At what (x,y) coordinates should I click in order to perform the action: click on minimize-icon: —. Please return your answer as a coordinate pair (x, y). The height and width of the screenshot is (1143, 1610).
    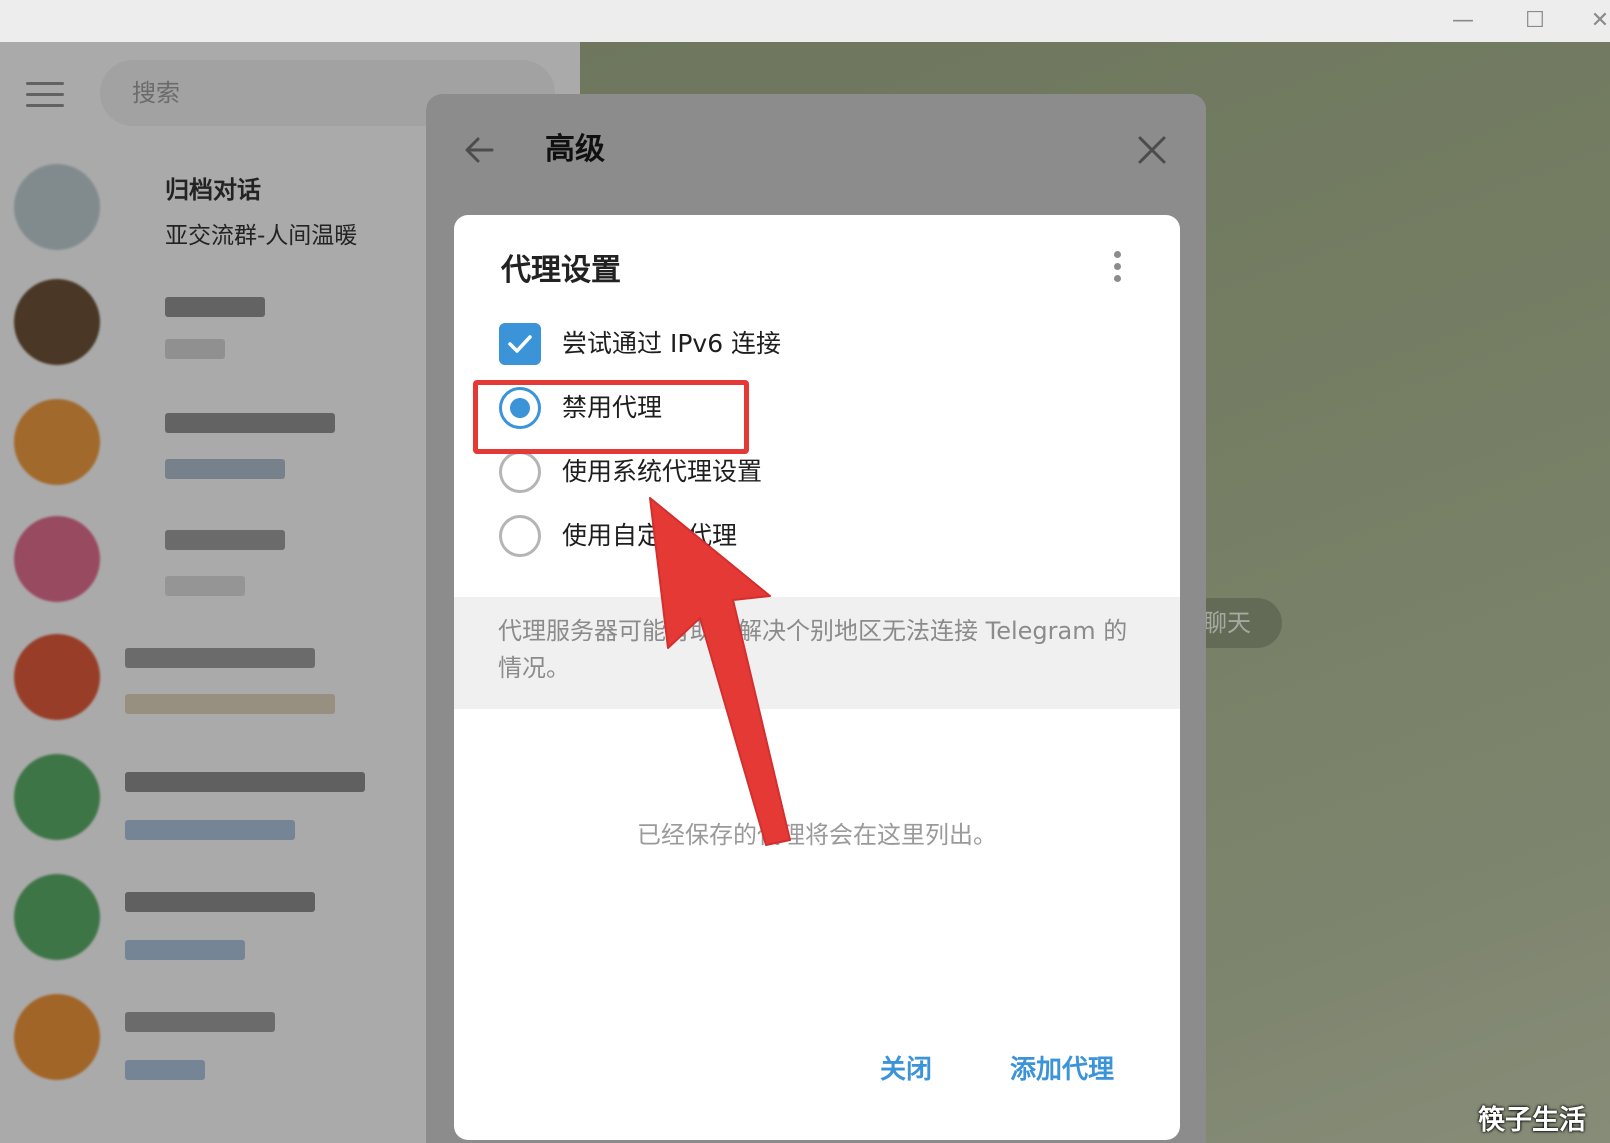
    Looking at the image, I should click on (1463, 21).